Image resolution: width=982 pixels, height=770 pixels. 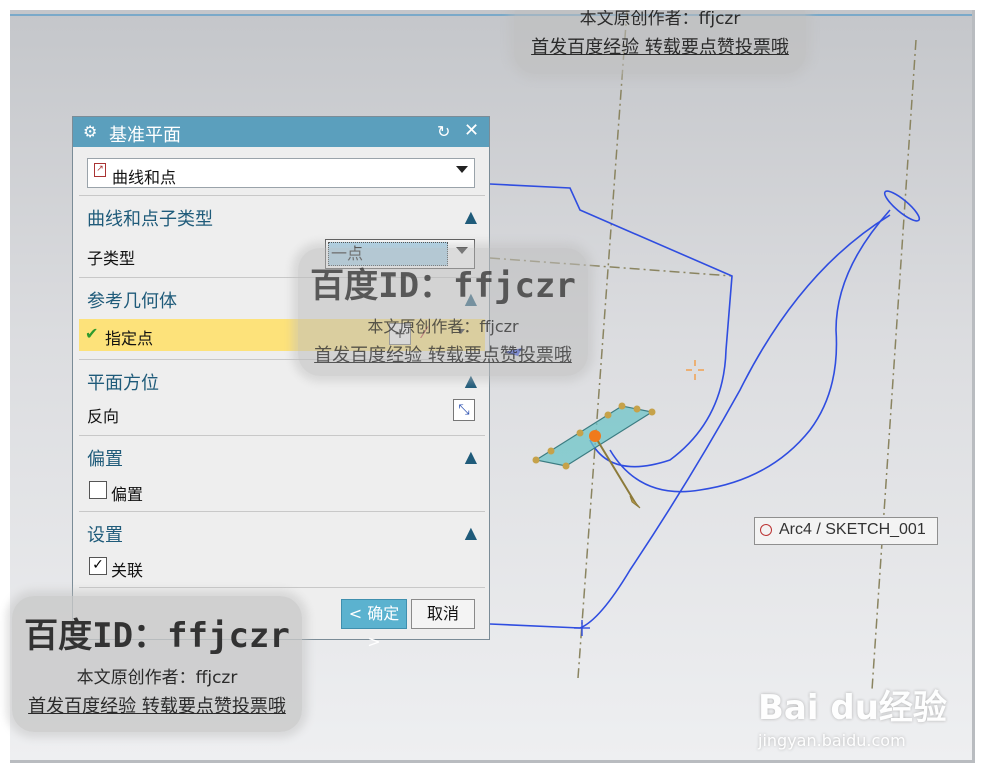 I want to click on tooltip-text: Arc4 / SKETCH_001, so click(x=852, y=529).